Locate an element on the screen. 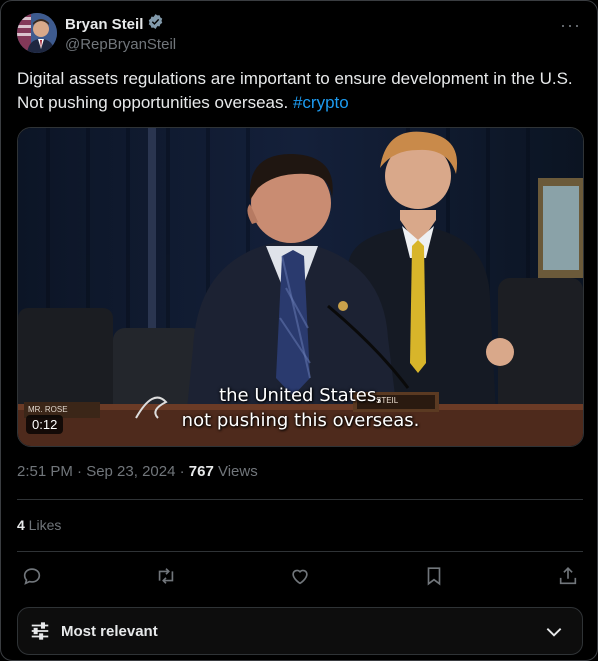 Image resolution: width=598 pixels, height=661 pixels. sort-label: Most relevant is located at coordinates (109, 631).